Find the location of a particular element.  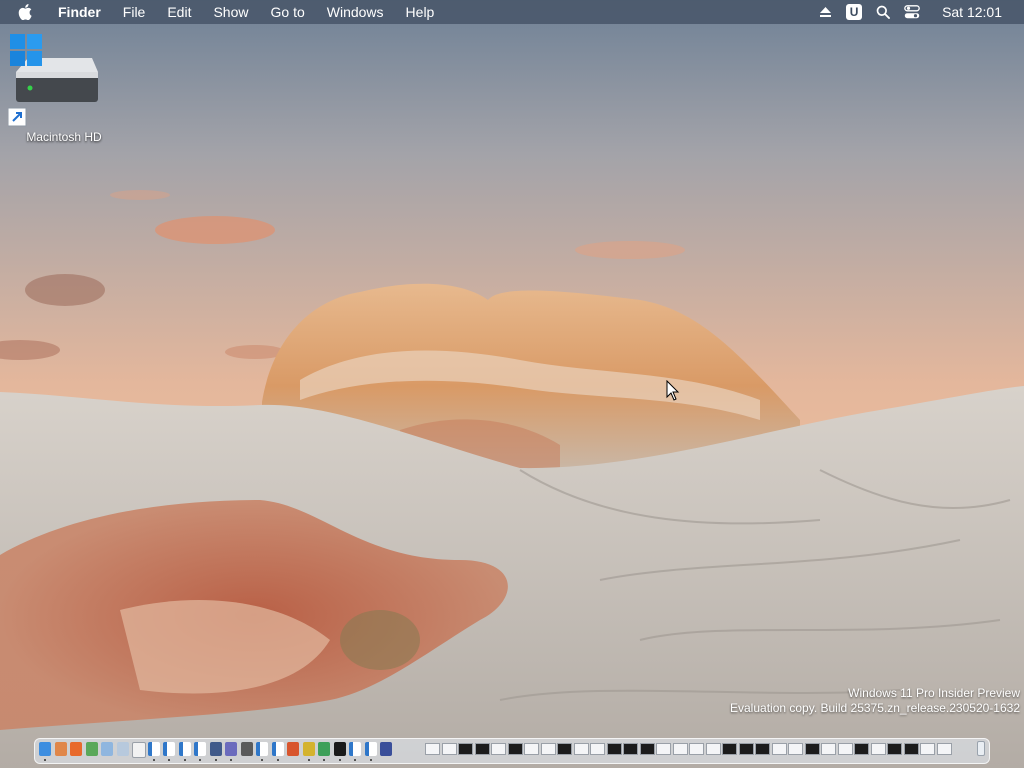

photos-icon is located at coordinates (91, 749).